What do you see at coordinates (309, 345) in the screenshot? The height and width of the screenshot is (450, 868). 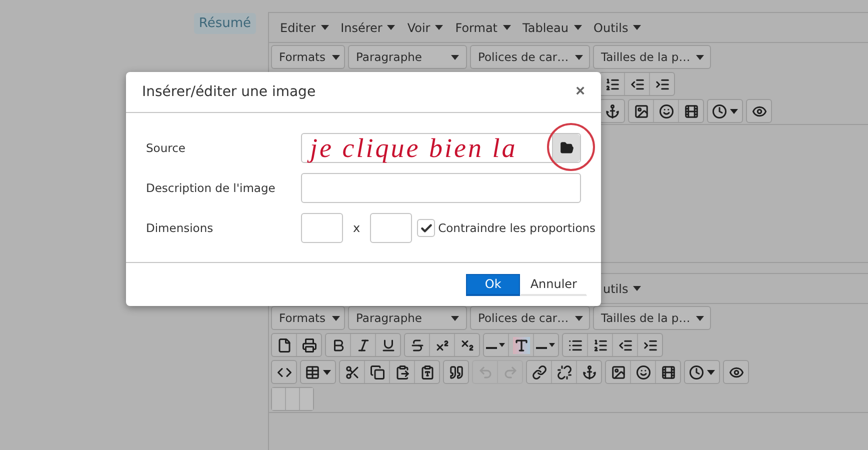 I see `printer-icon` at bounding box center [309, 345].